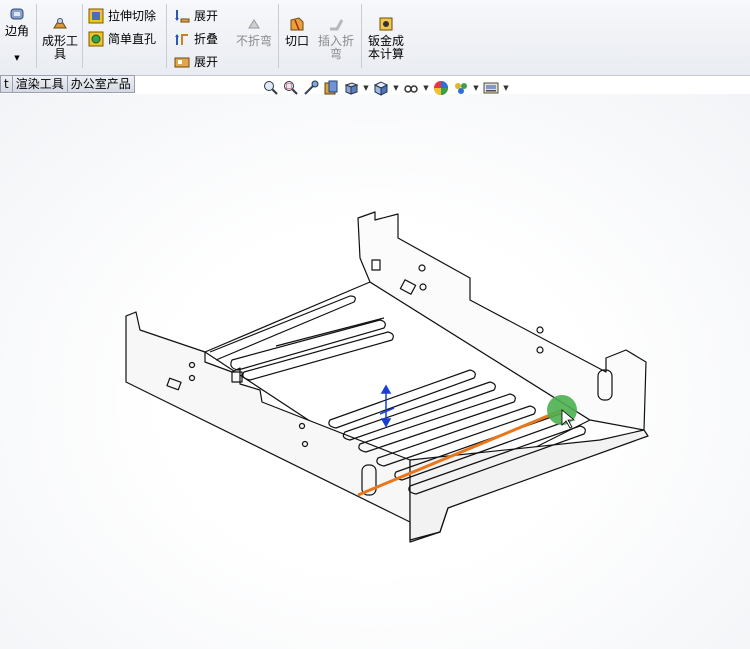  What do you see at coordinates (411, 88) in the screenshot?
I see `hide-show-items-icon` at bounding box center [411, 88].